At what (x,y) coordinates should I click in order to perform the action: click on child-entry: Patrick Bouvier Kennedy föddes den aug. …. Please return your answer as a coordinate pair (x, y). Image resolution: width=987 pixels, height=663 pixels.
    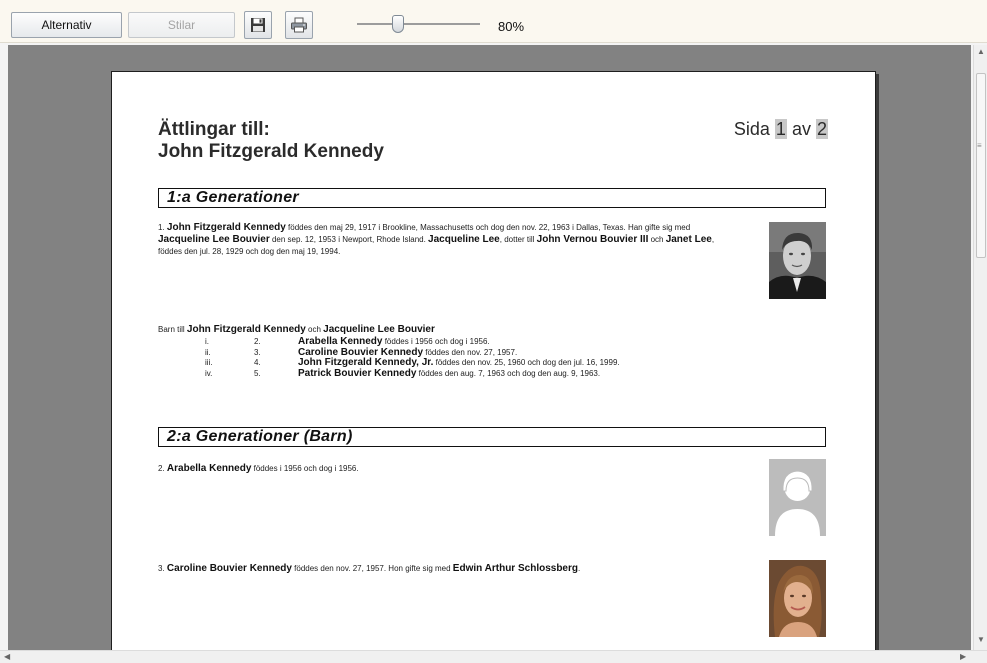
    Looking at the image, I should click on (449, 373).